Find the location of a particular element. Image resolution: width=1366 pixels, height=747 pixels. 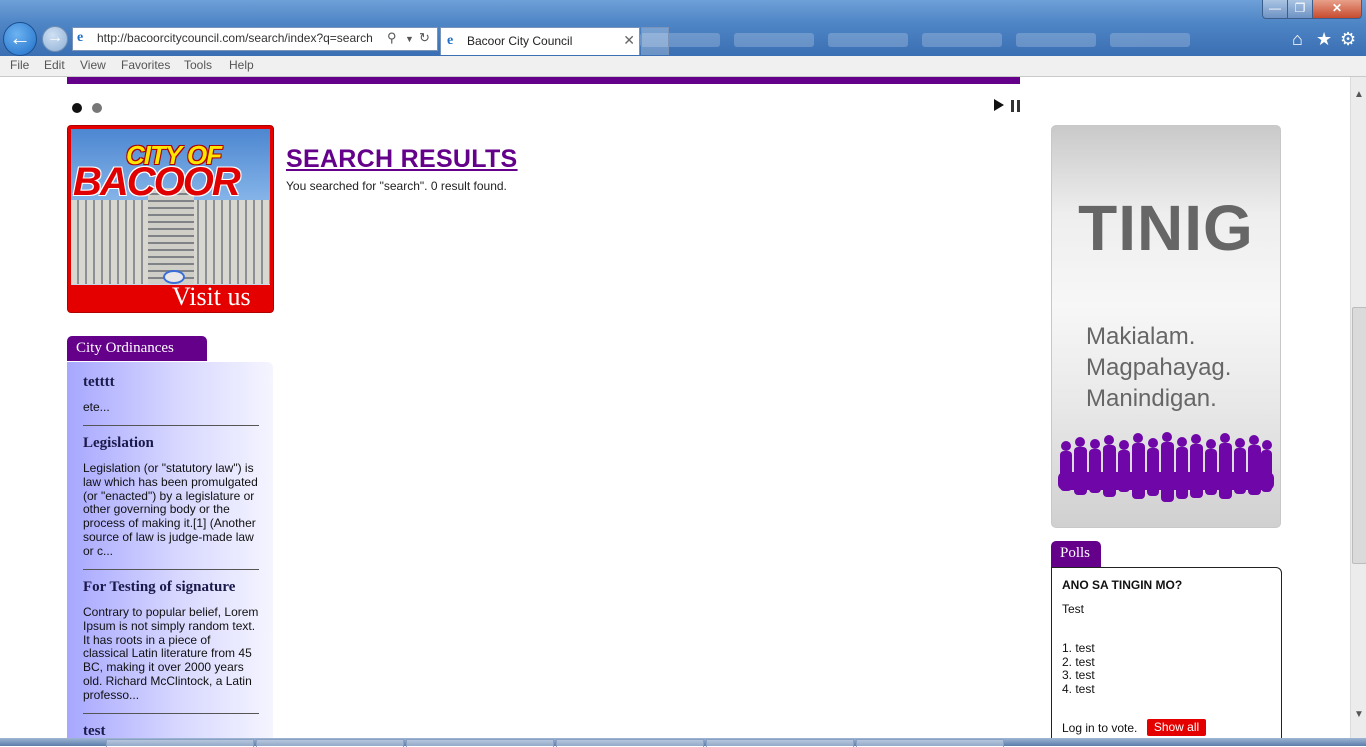

tinig-slogan-1: Makialam. is located at coordinates (1141, 336).